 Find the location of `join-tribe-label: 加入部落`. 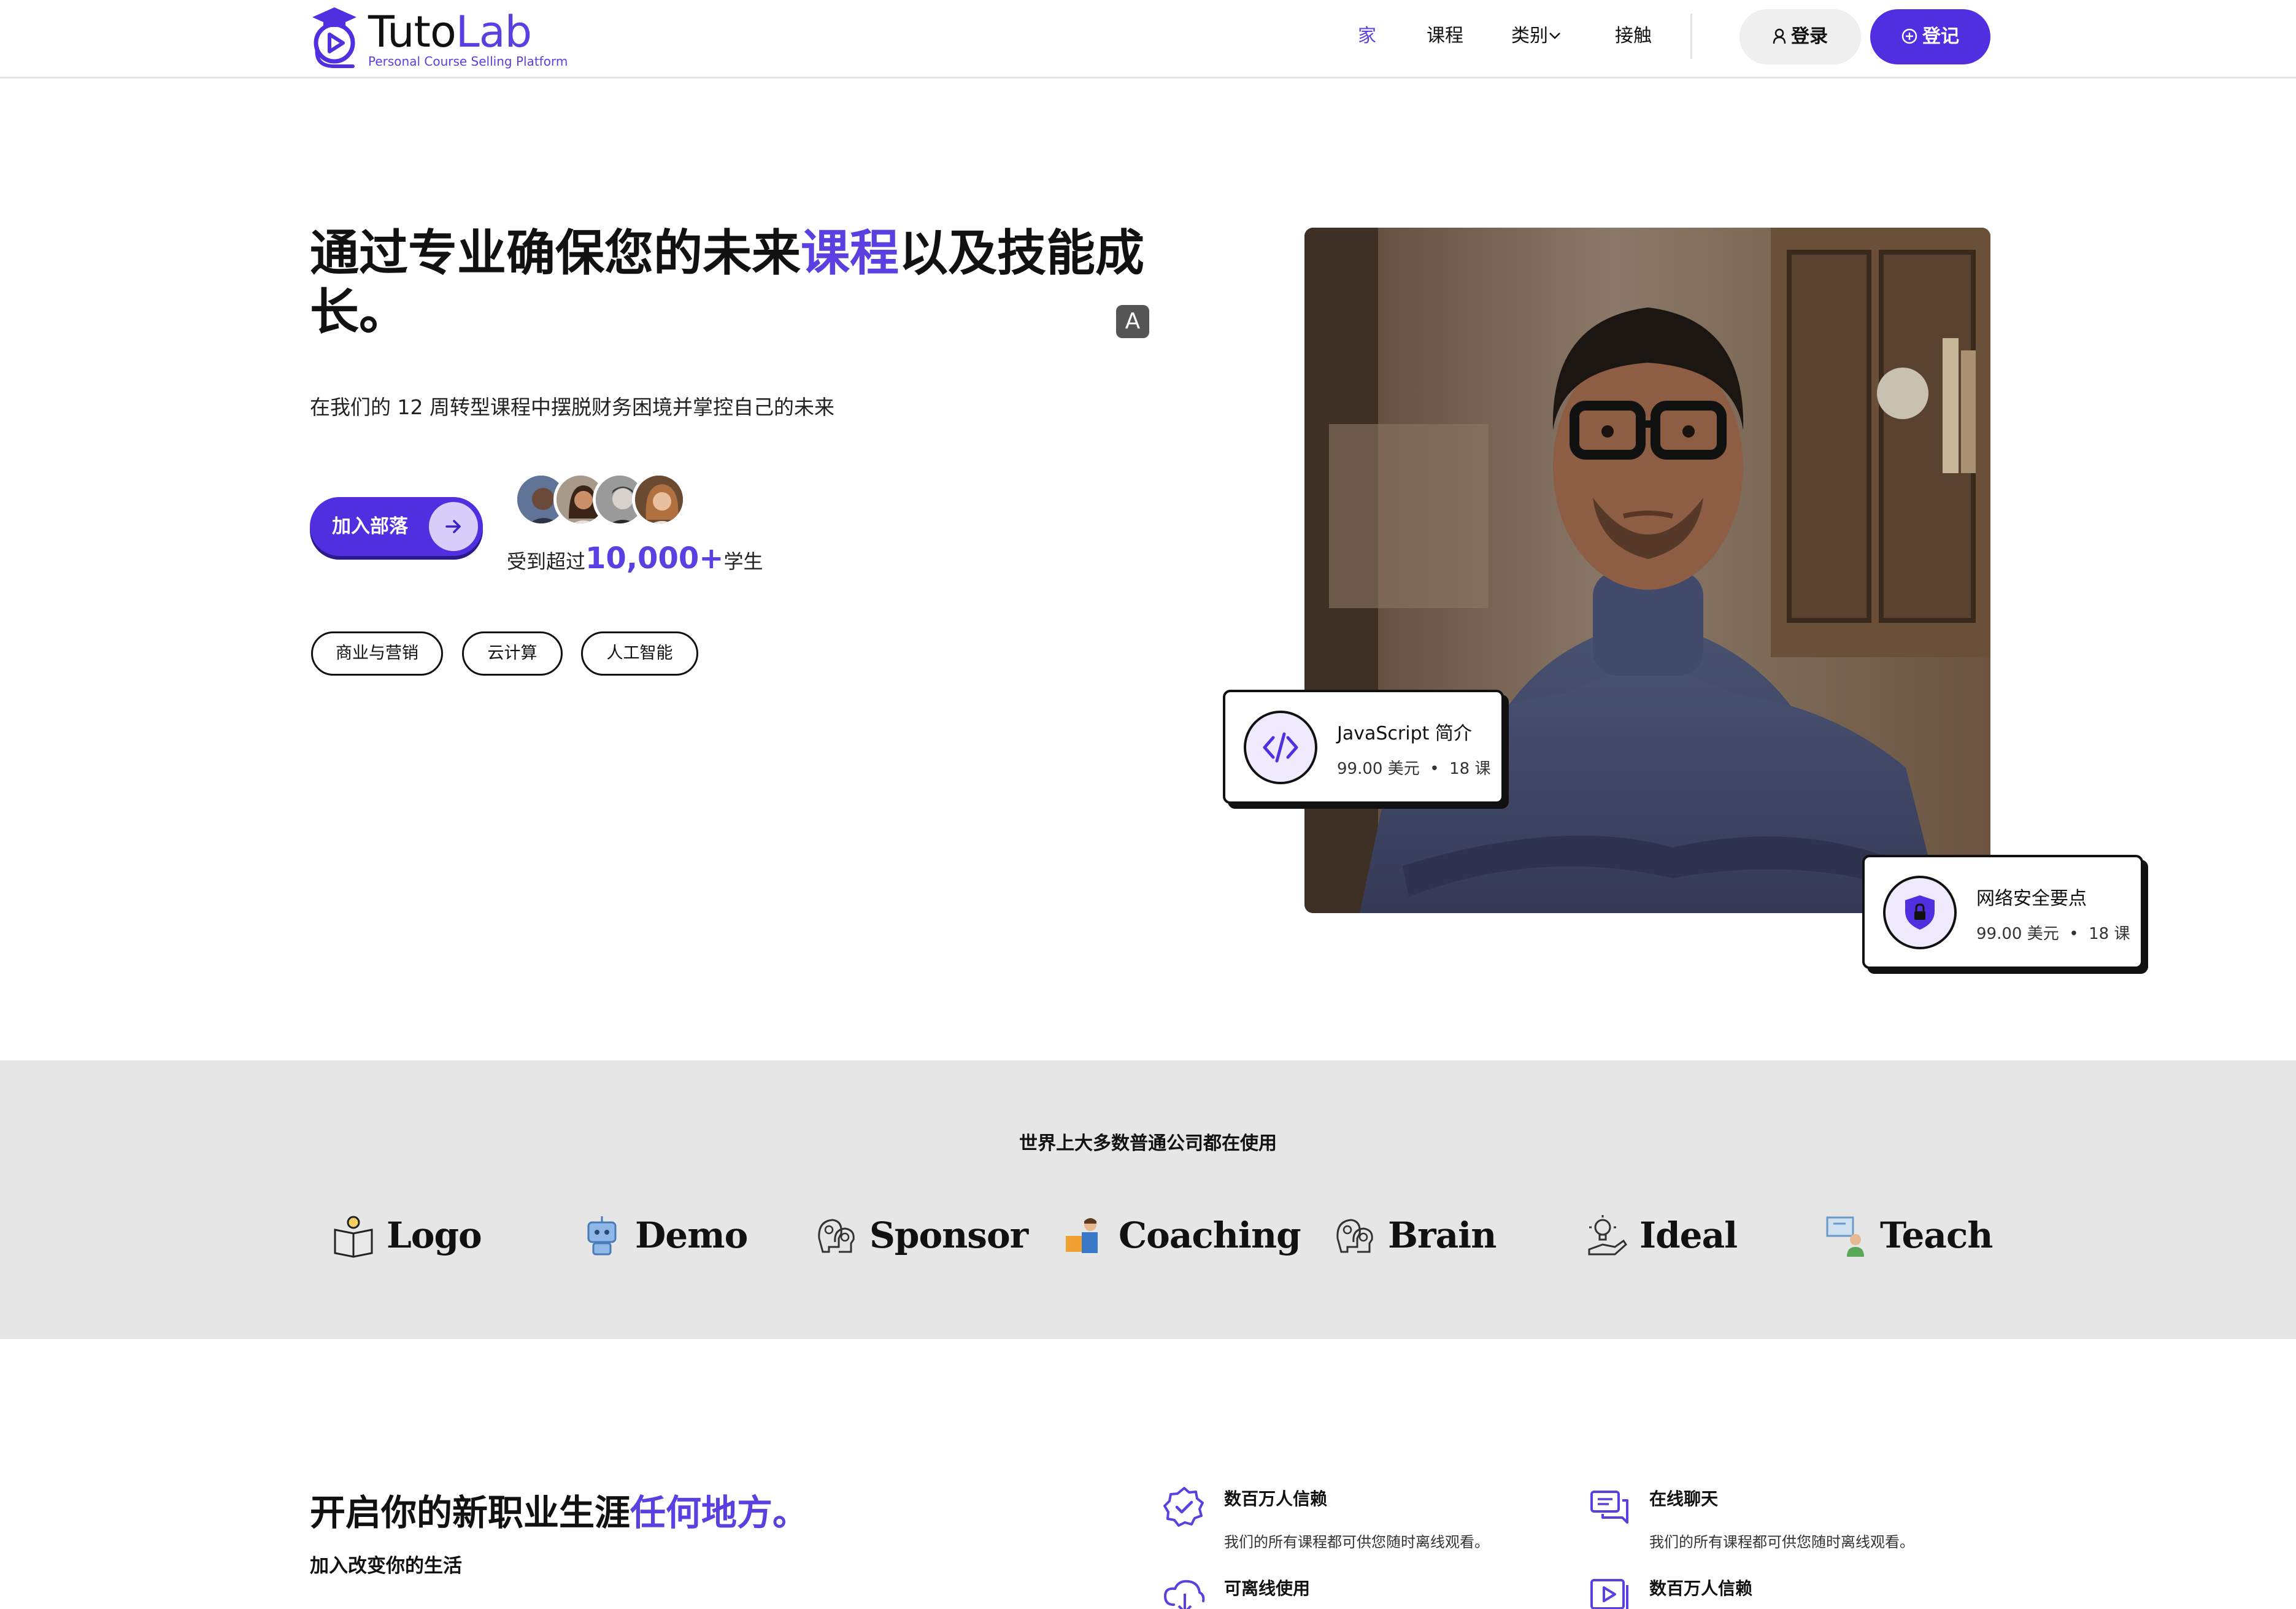

join-tribe-label: 加入部落 is located at coordinates (370, 526).